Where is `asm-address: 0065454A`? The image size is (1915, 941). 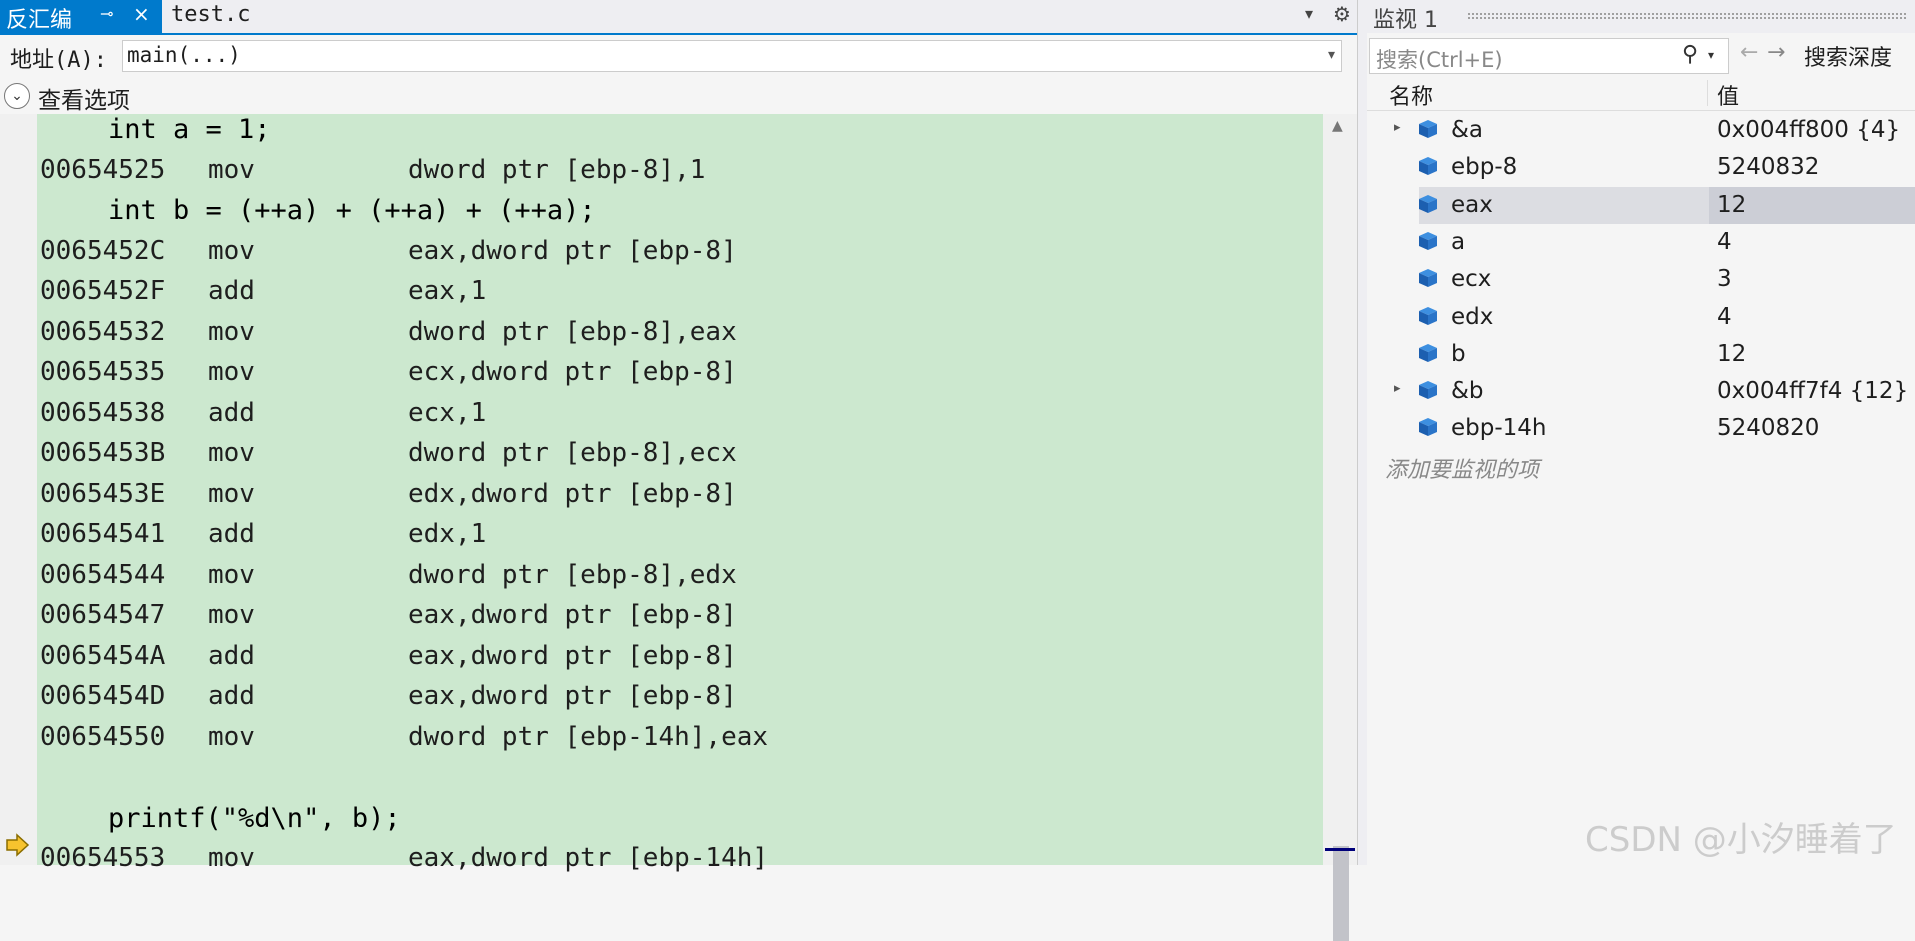 asm-address: 0065454A is located at coordinates (103, 655).